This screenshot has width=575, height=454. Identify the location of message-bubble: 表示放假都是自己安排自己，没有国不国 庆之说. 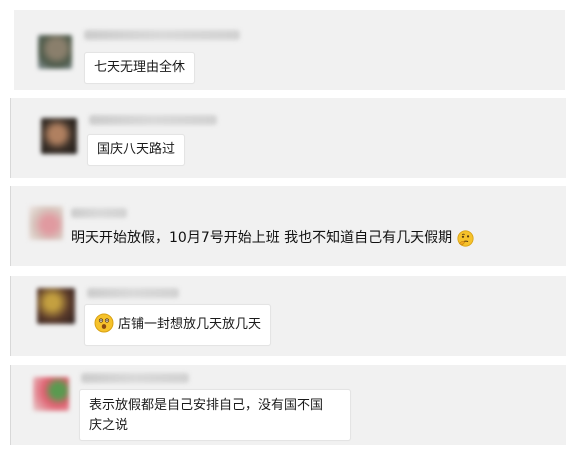
(215, 415).